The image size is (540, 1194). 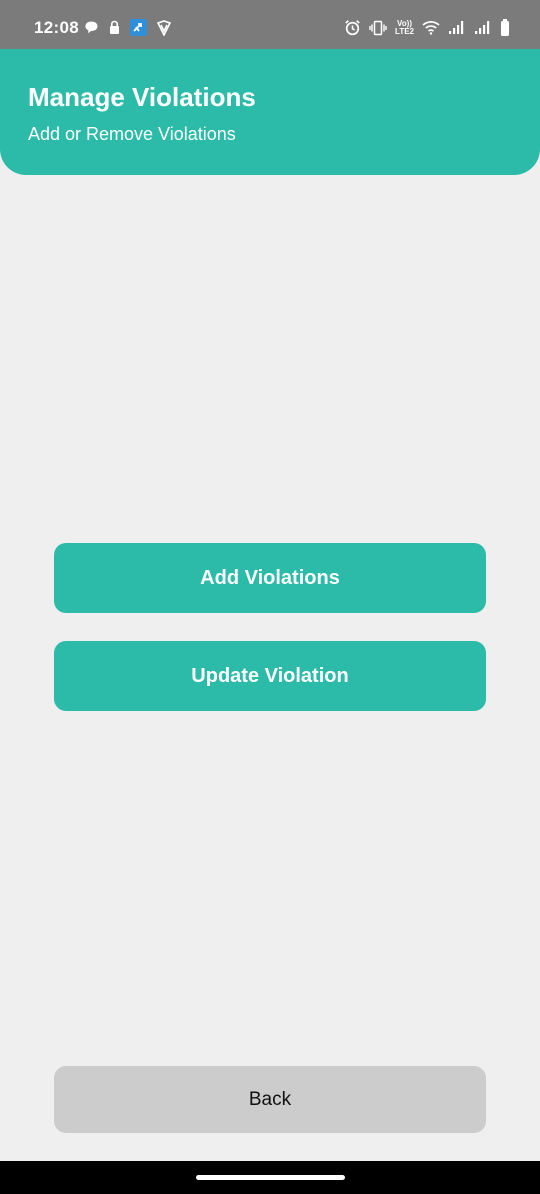 I want to click on lock-icon, so click(x=114, y=27).